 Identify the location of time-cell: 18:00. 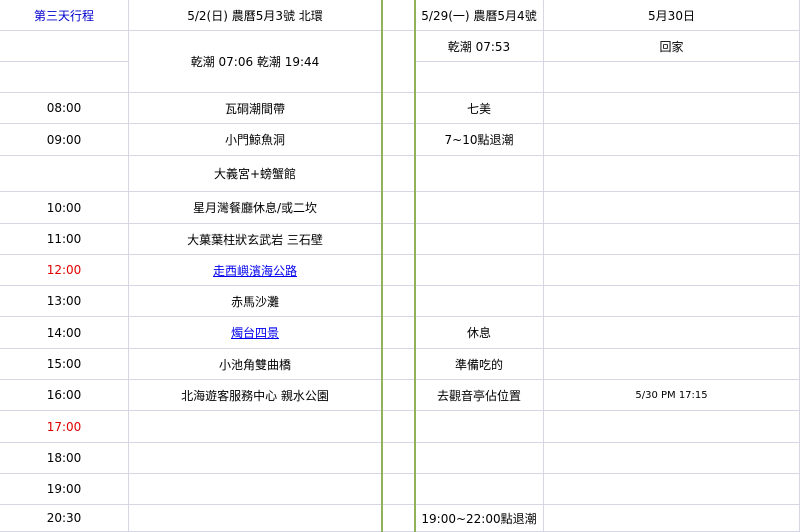
(64, 458).